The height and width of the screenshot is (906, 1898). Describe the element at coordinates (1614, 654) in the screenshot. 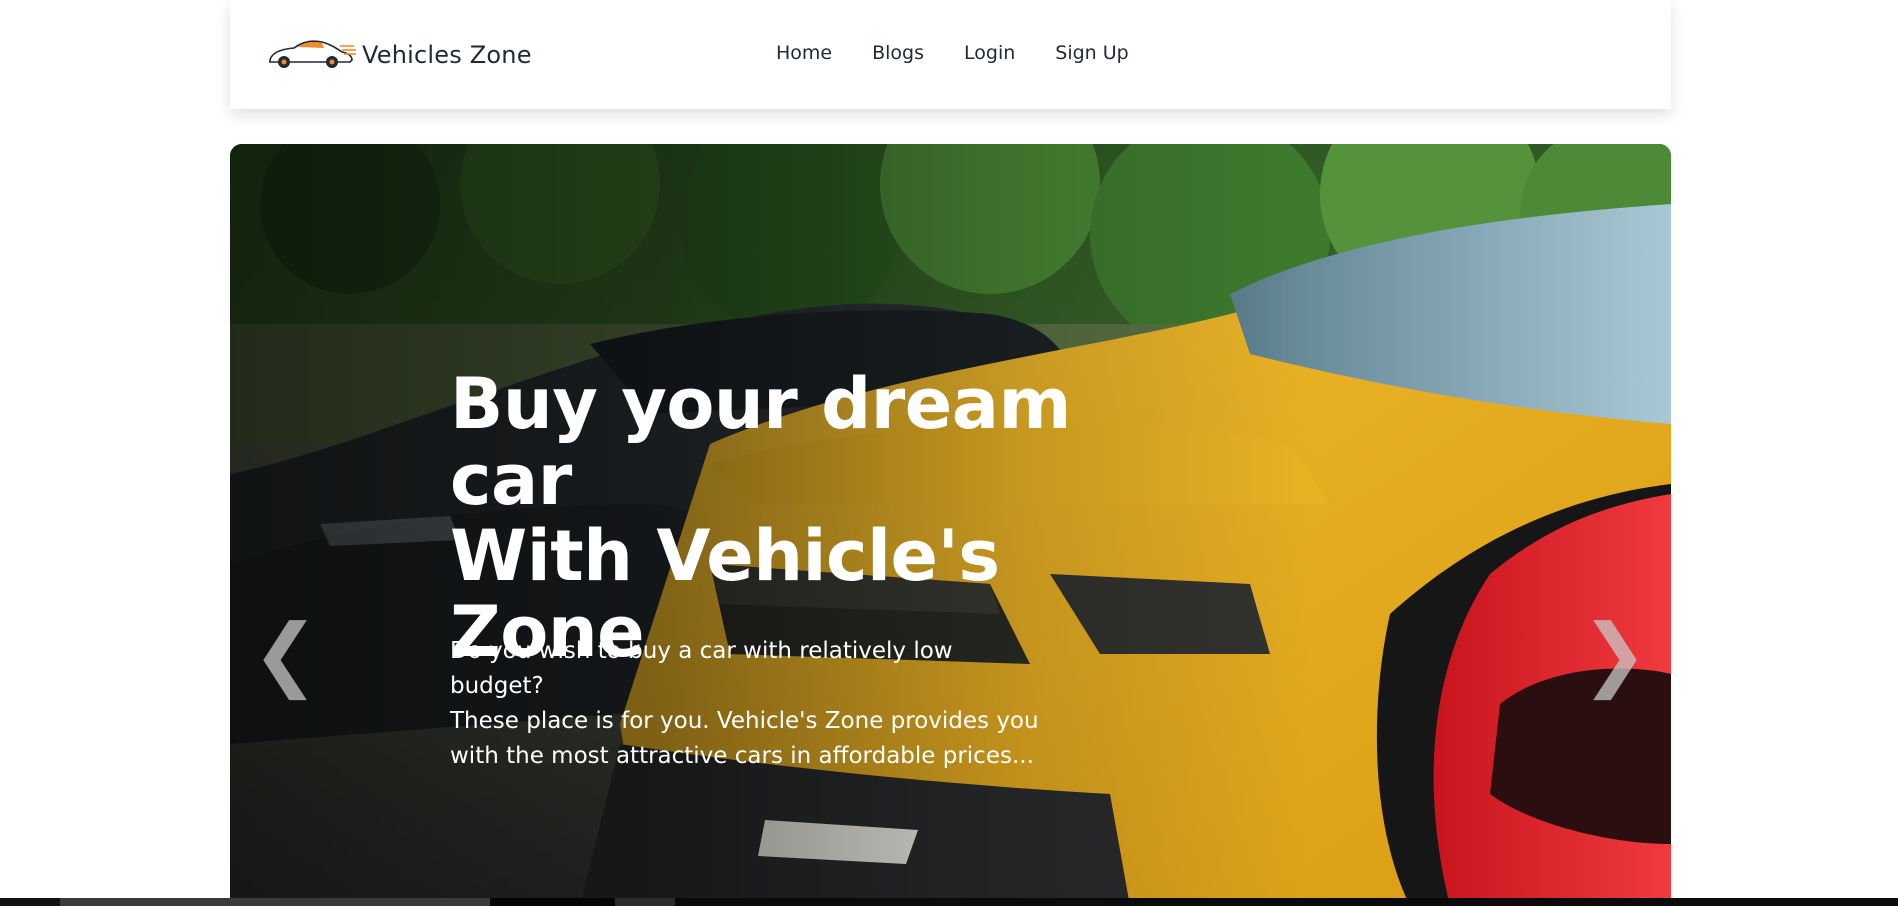

I see `carousel-next-arrow-icon: ❯` at that location.